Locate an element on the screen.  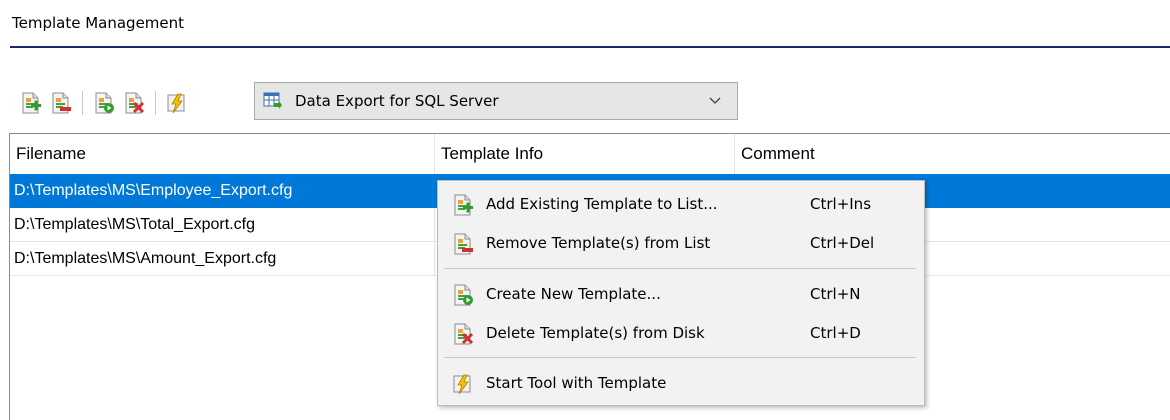
menu-item-label: Start Tool with Template is located at coordinates (576, 383).